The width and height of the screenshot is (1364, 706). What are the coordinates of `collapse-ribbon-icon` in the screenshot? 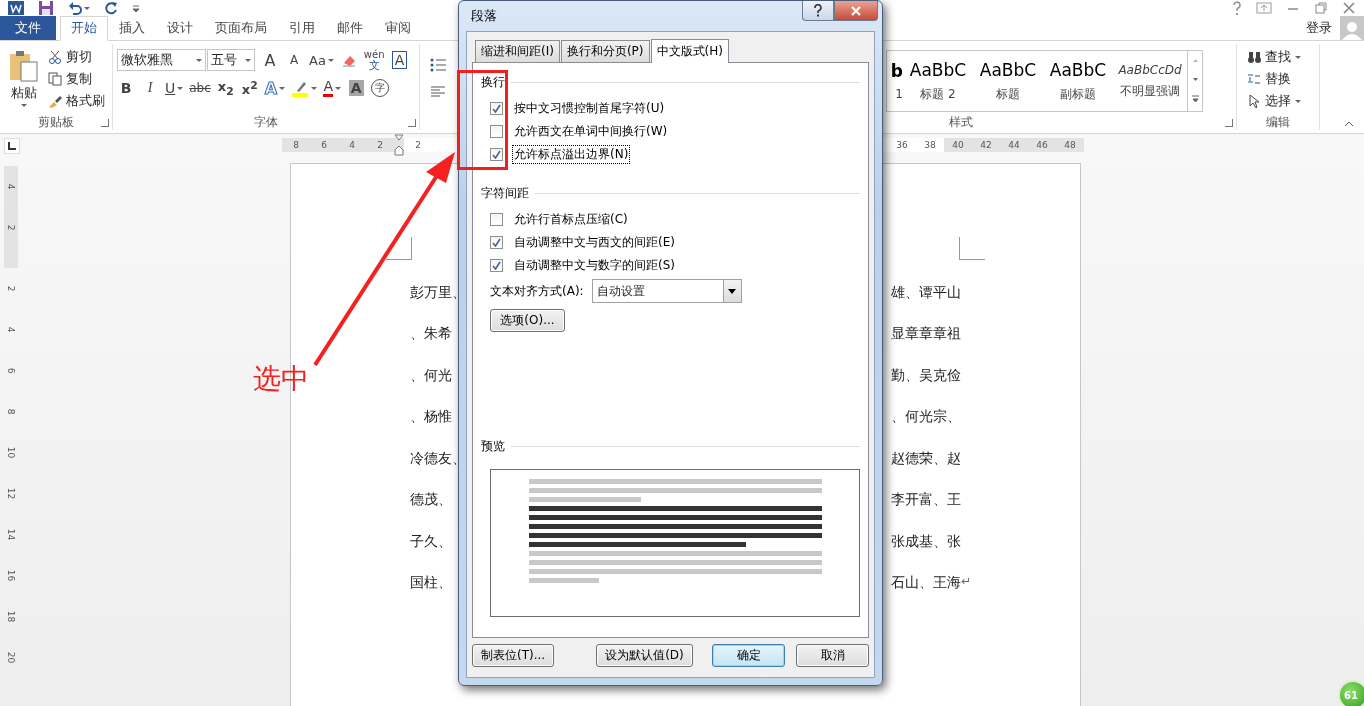 It's located at (1349, 124).